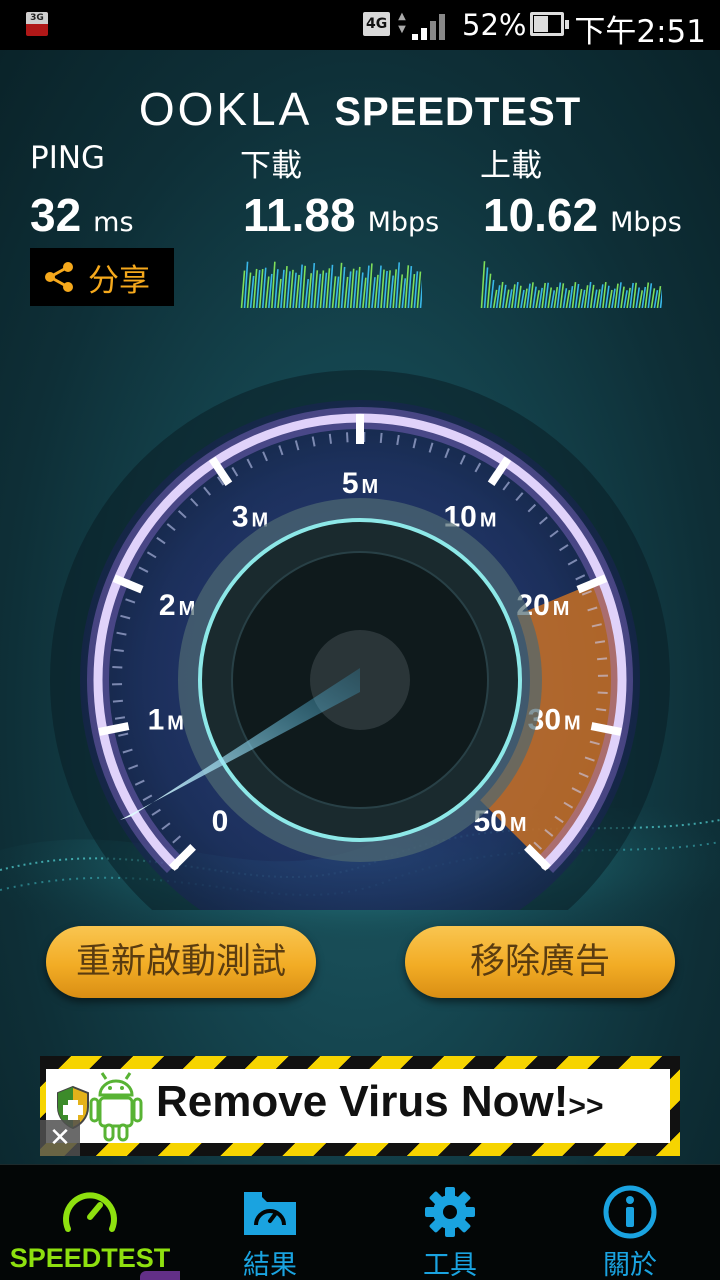 The height and width of the screenshot is (1280, 720). Describe the element at coordinates (458, 112) in the screenshot. I see `logo-speedtest: SPEEDTEST` at that location.